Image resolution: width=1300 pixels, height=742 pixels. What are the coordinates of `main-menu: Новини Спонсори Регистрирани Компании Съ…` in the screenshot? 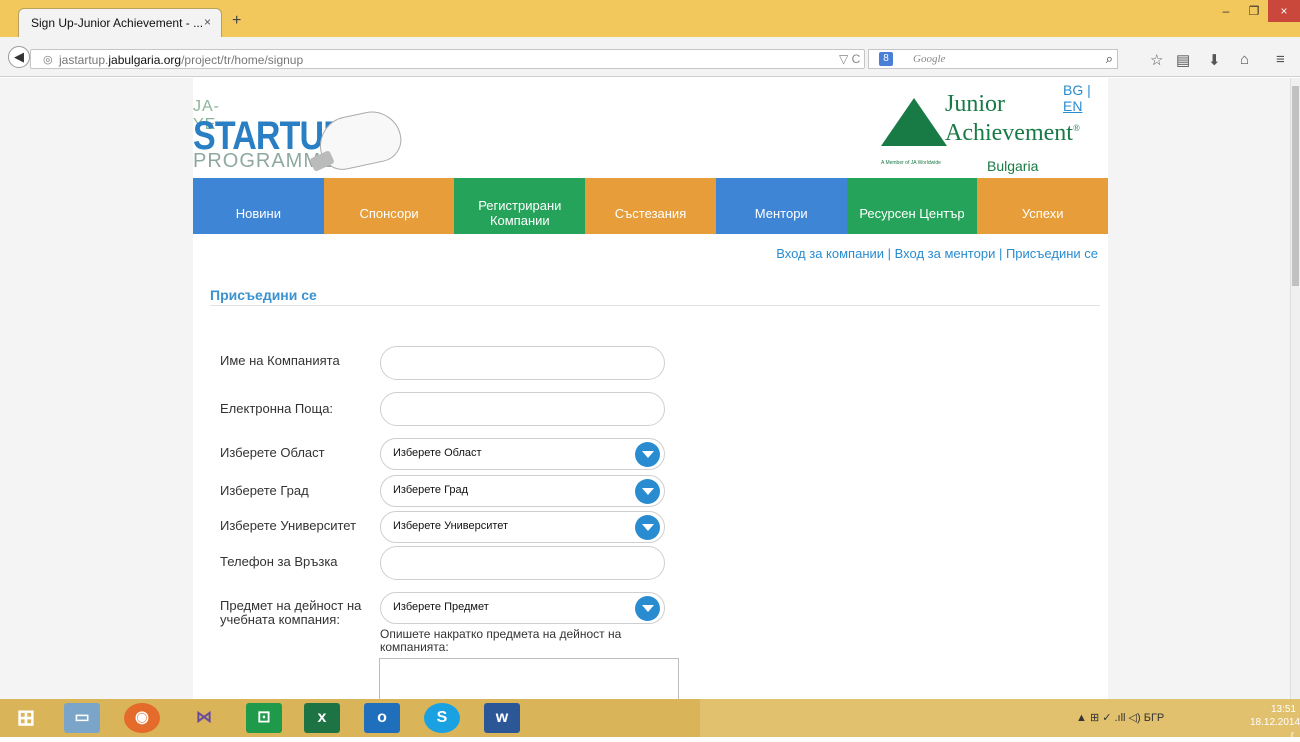 It's located at (651, 206).